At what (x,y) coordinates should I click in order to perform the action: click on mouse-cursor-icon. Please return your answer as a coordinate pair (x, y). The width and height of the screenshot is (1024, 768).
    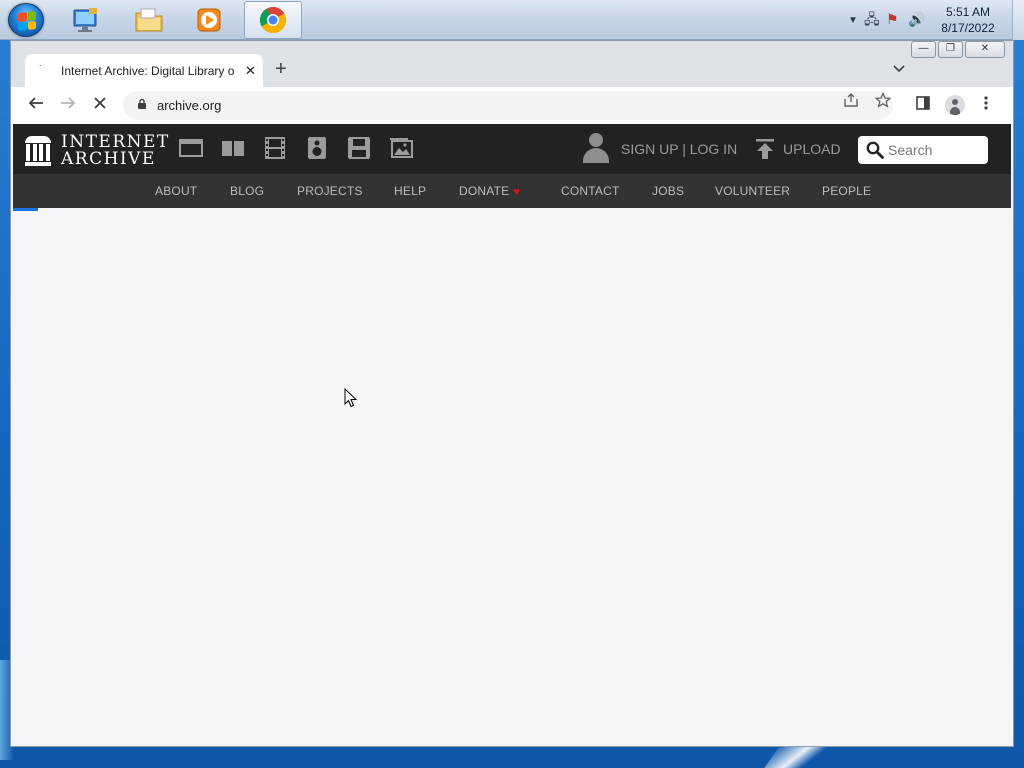
    Looking at the image, I should click on (351, 398).